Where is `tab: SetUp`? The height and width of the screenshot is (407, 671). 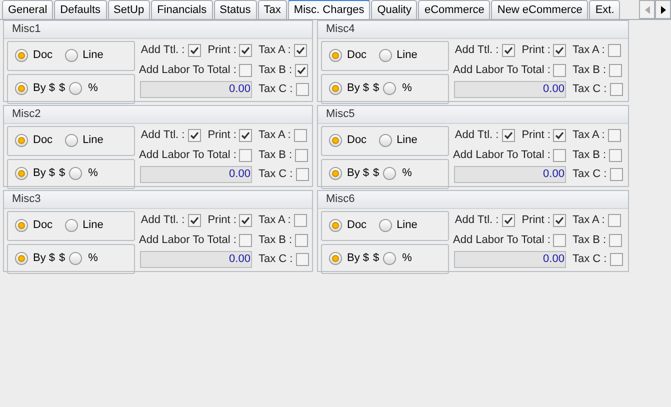
tab: SetUp is located at coordinates (129, 9).